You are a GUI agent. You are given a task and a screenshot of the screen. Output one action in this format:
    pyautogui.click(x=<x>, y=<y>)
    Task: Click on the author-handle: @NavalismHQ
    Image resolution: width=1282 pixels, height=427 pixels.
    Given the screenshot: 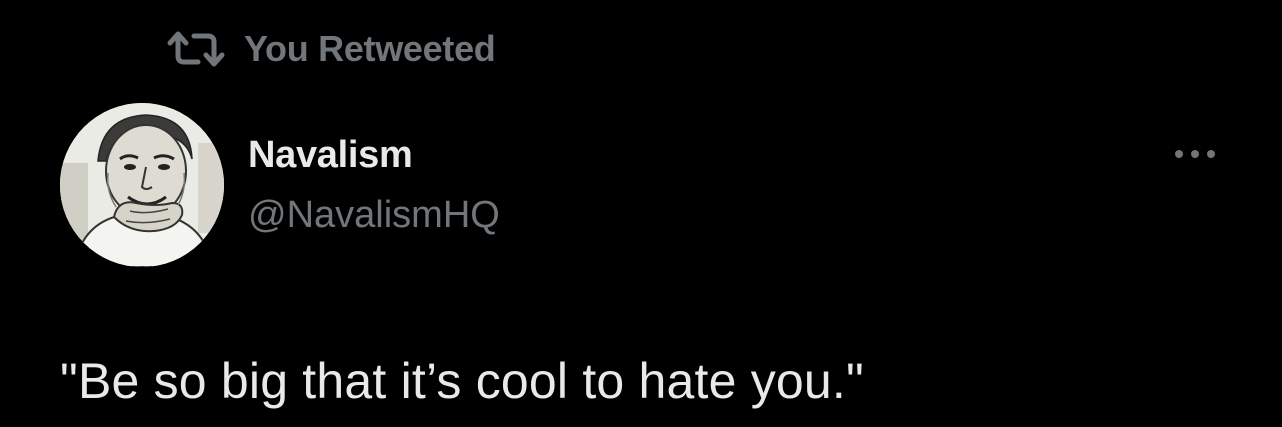 What is the action you would take?
    pyautogui.click(x=374, y=215)
    